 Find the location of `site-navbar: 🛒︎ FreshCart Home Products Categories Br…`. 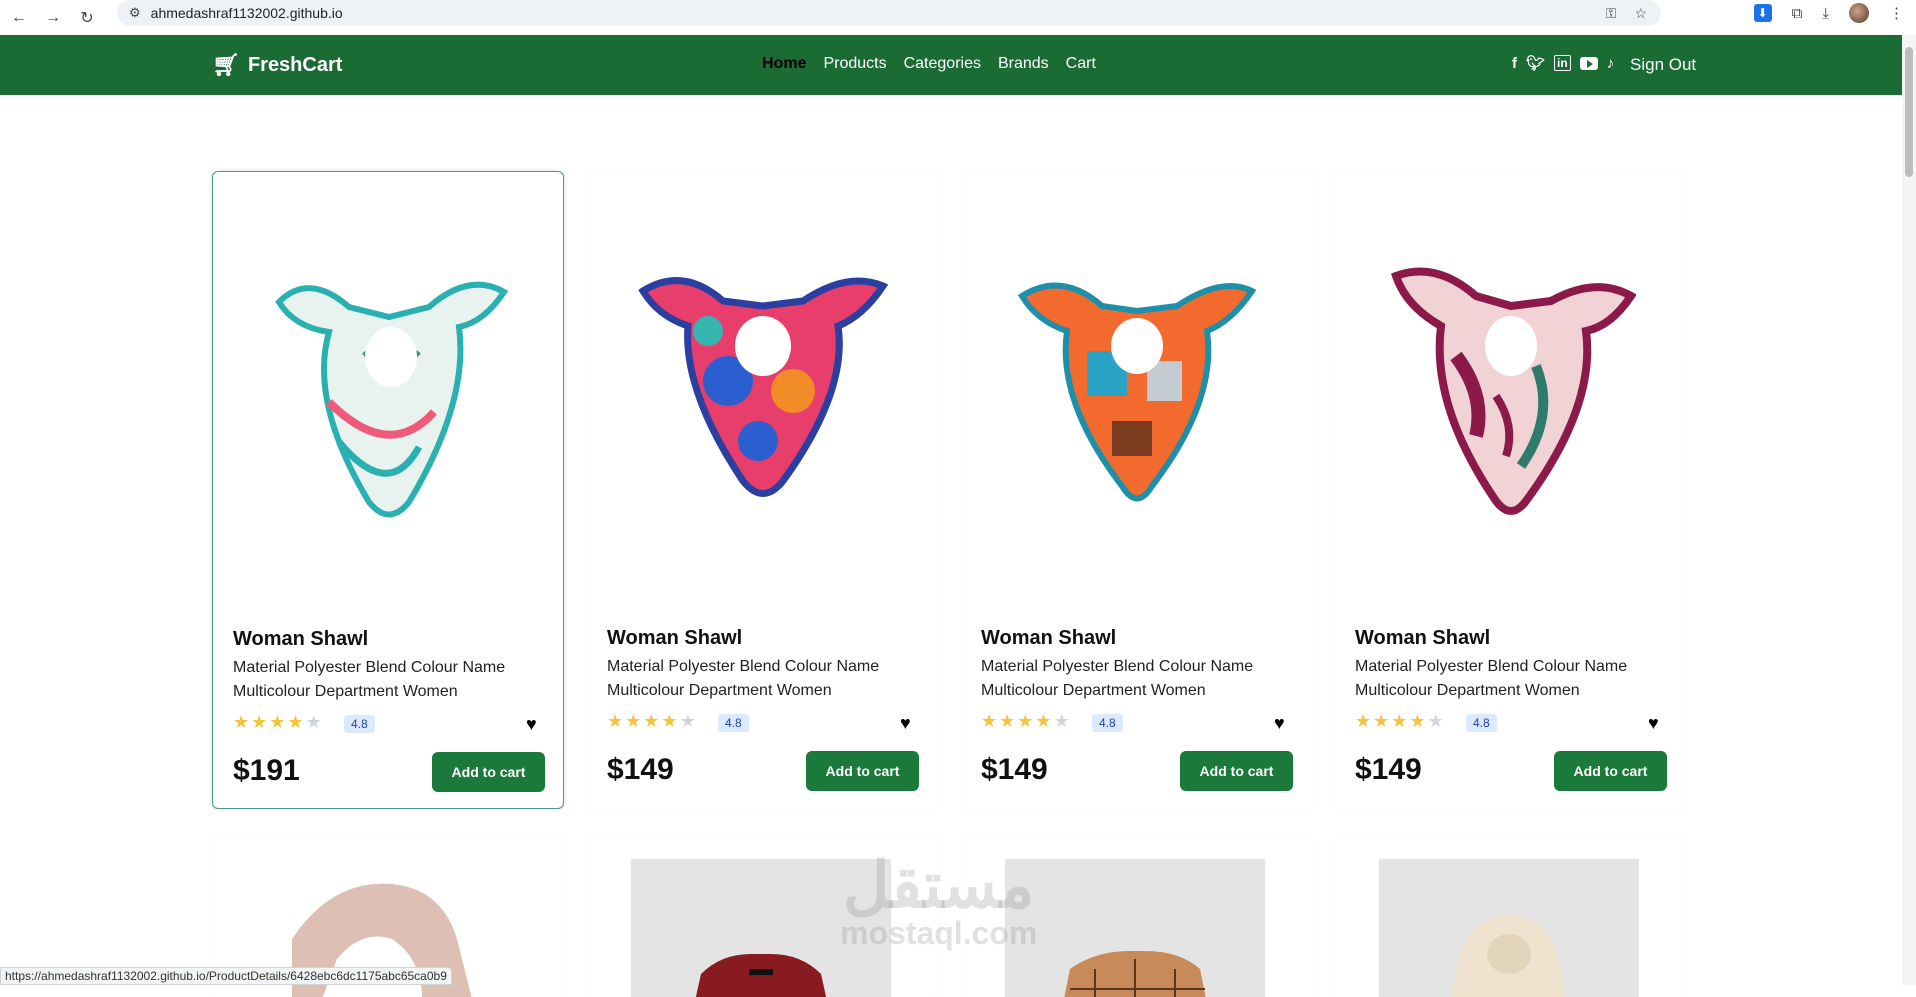

site-navbar: 🛒︎ FreshCart Home Products Categories Br… is located at coordinates (951, 65).